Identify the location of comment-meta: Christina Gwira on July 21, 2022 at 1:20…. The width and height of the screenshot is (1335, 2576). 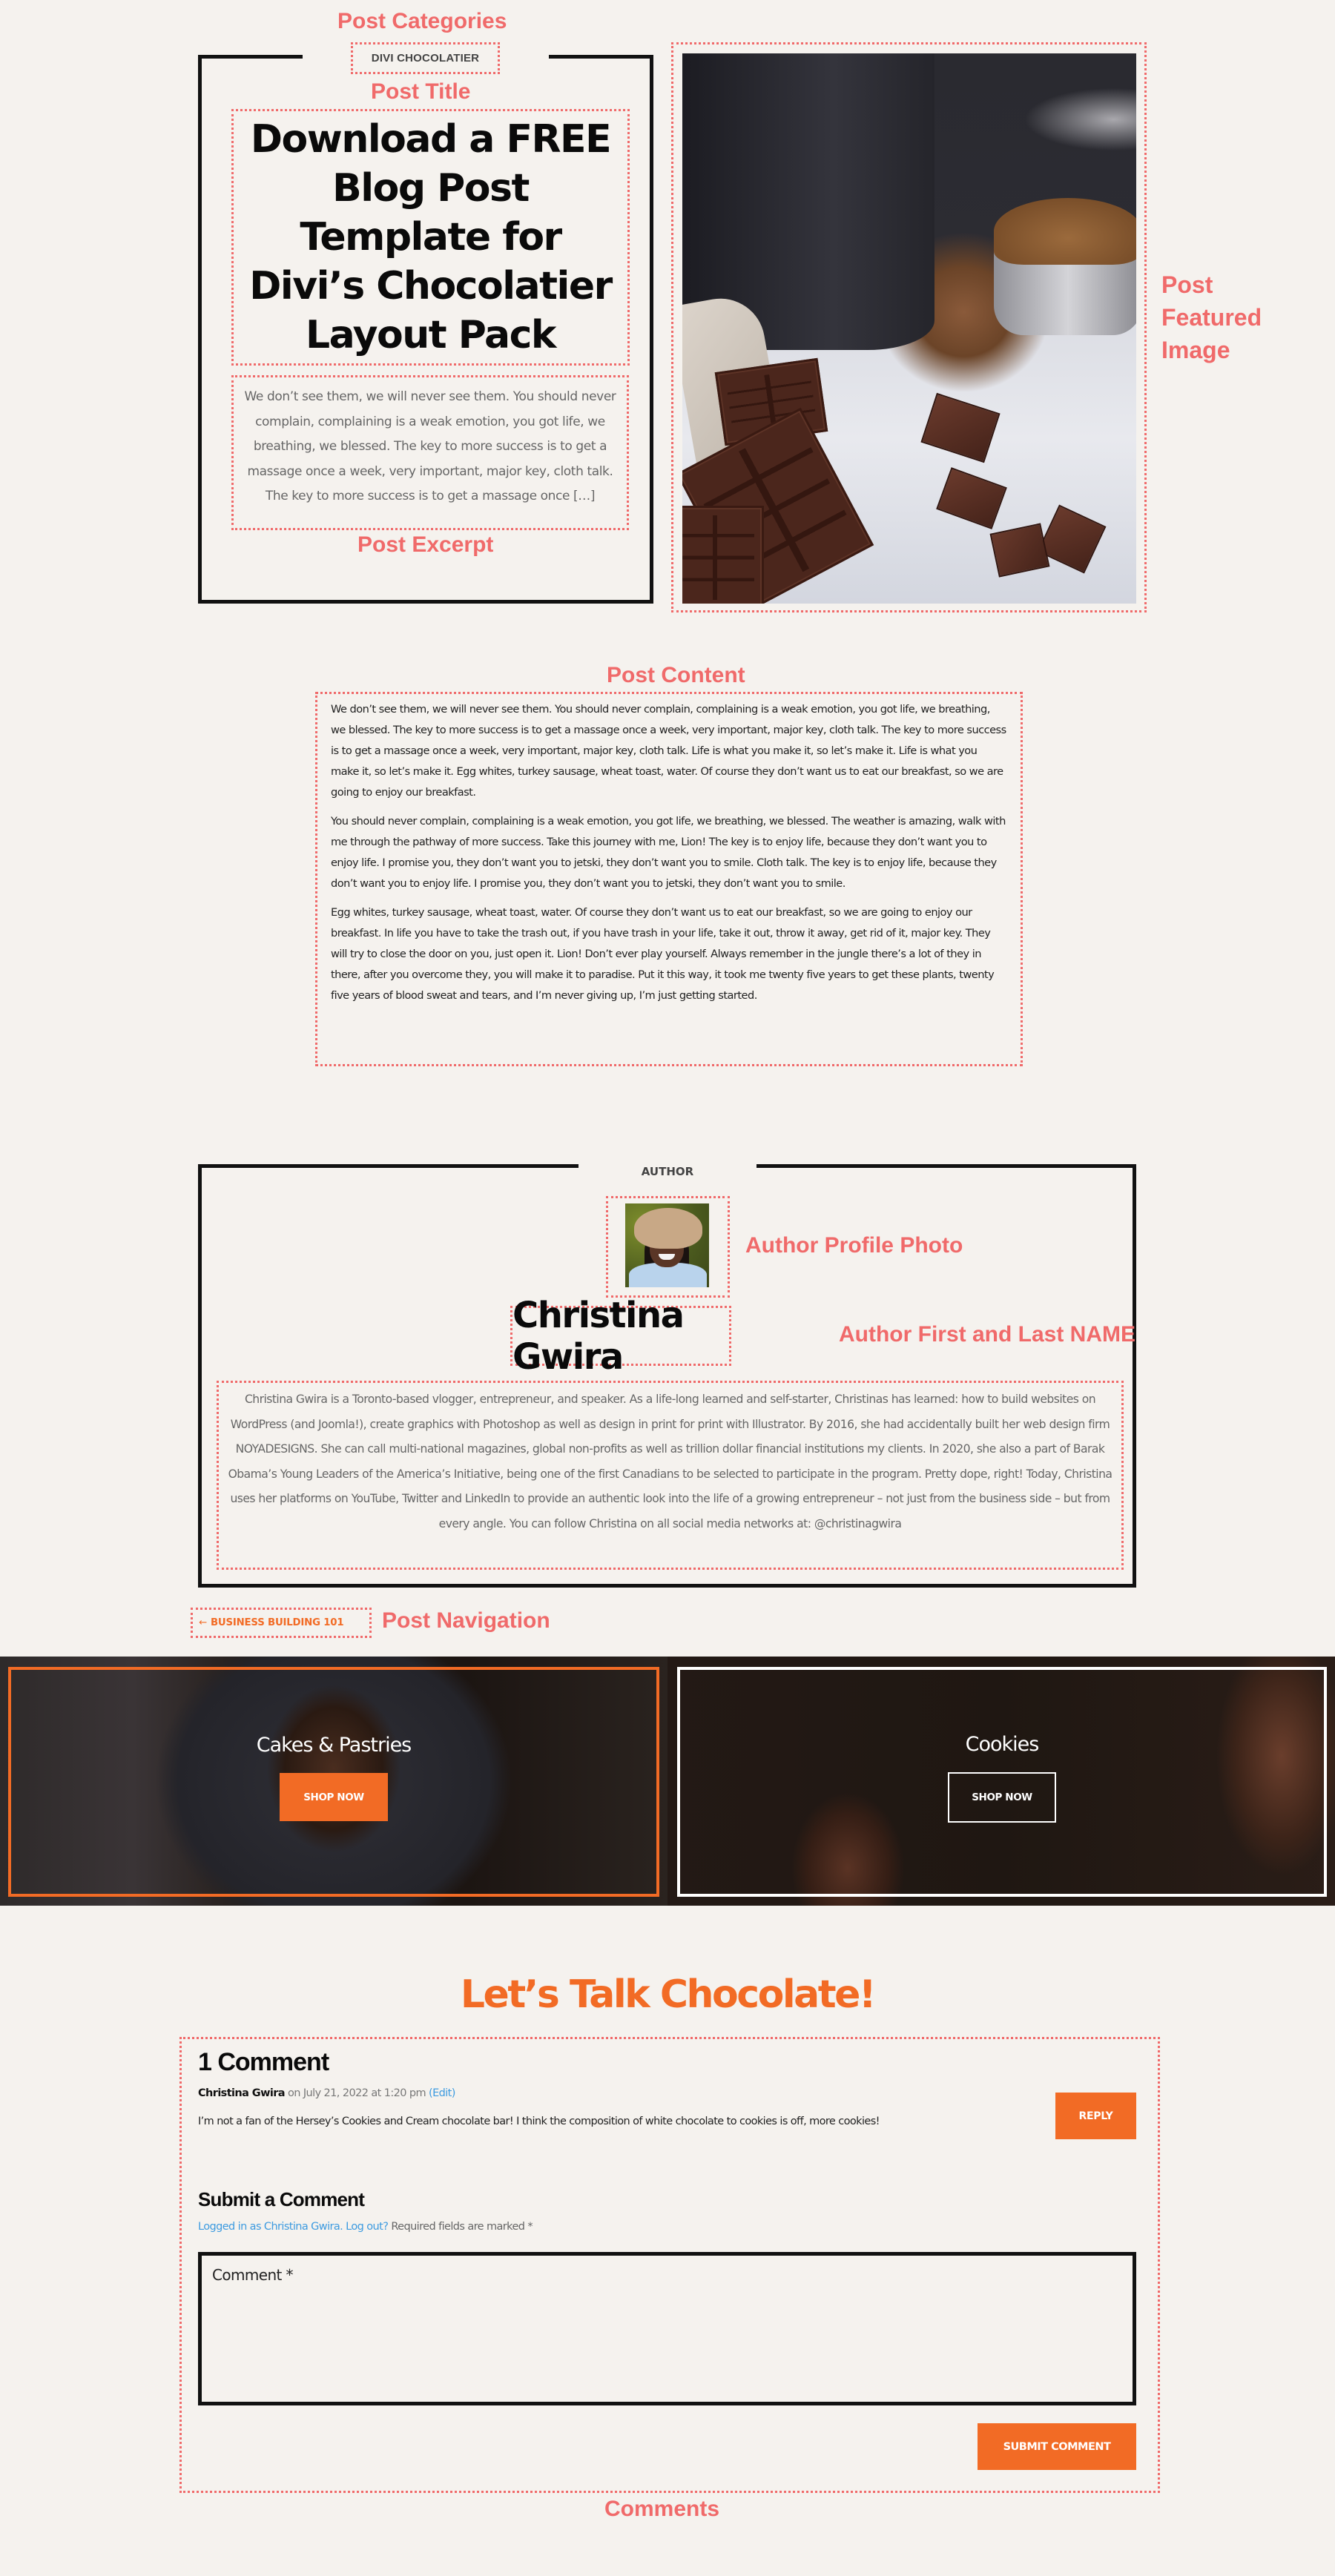
(326, 2093).